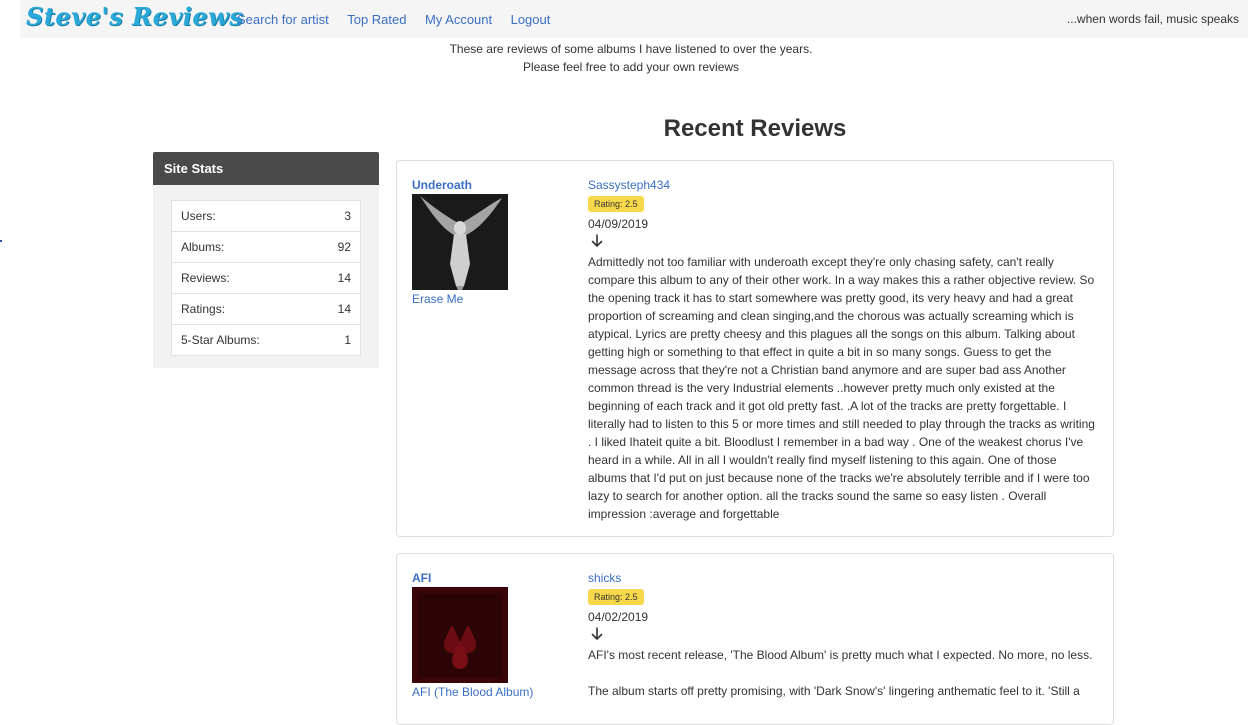 This screenshot has width=1248, height=725. Describe the element at coordinates (376, 19) in the screenshot. I see `nav-top-rated: Top Rated` at that location.